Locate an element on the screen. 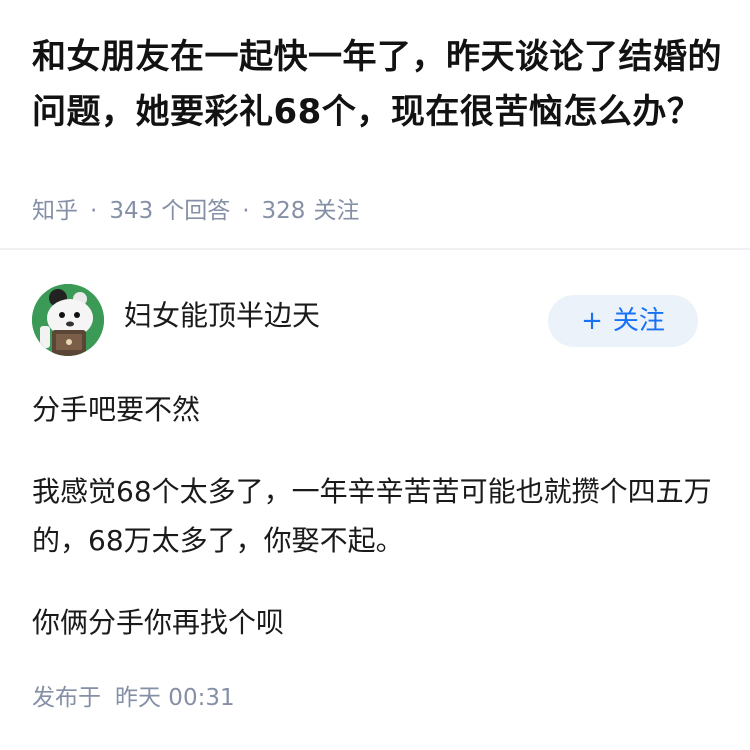 The width and height of the screenshot is (750, 750). follow-button-label: 关注 is located at coordinates (638, 321).